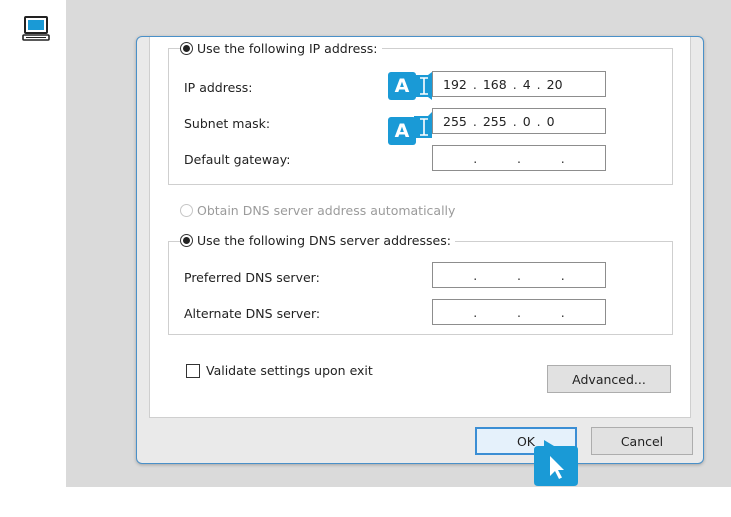  What do you see at coordinates (526, 121) in the screenshot?
I see `mask-octet-3: 0` at bounding box center [526, 121].